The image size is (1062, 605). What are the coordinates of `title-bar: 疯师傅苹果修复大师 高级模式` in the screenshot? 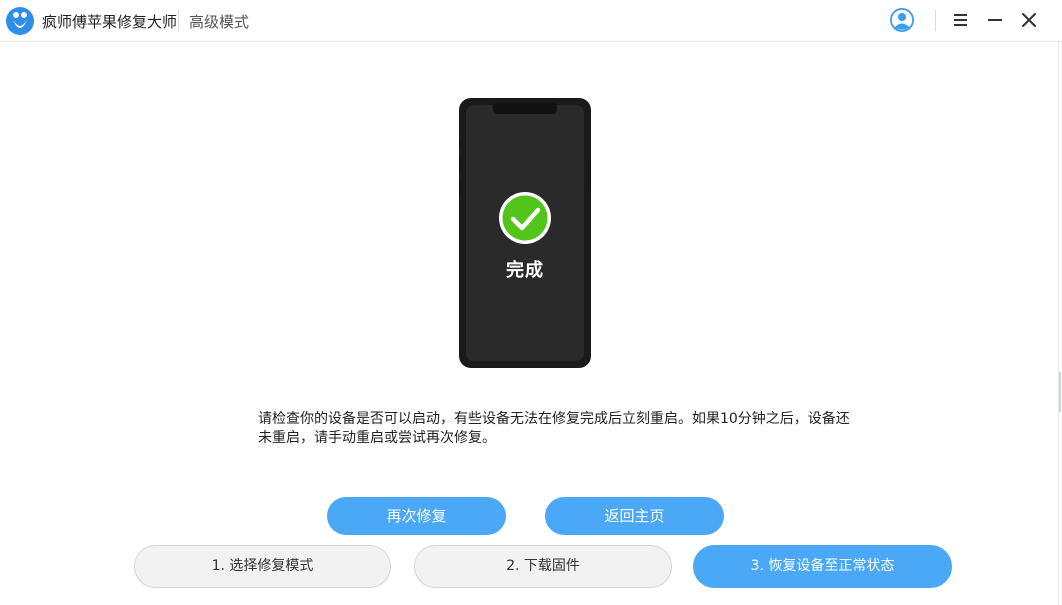 It's located at (531, 21).